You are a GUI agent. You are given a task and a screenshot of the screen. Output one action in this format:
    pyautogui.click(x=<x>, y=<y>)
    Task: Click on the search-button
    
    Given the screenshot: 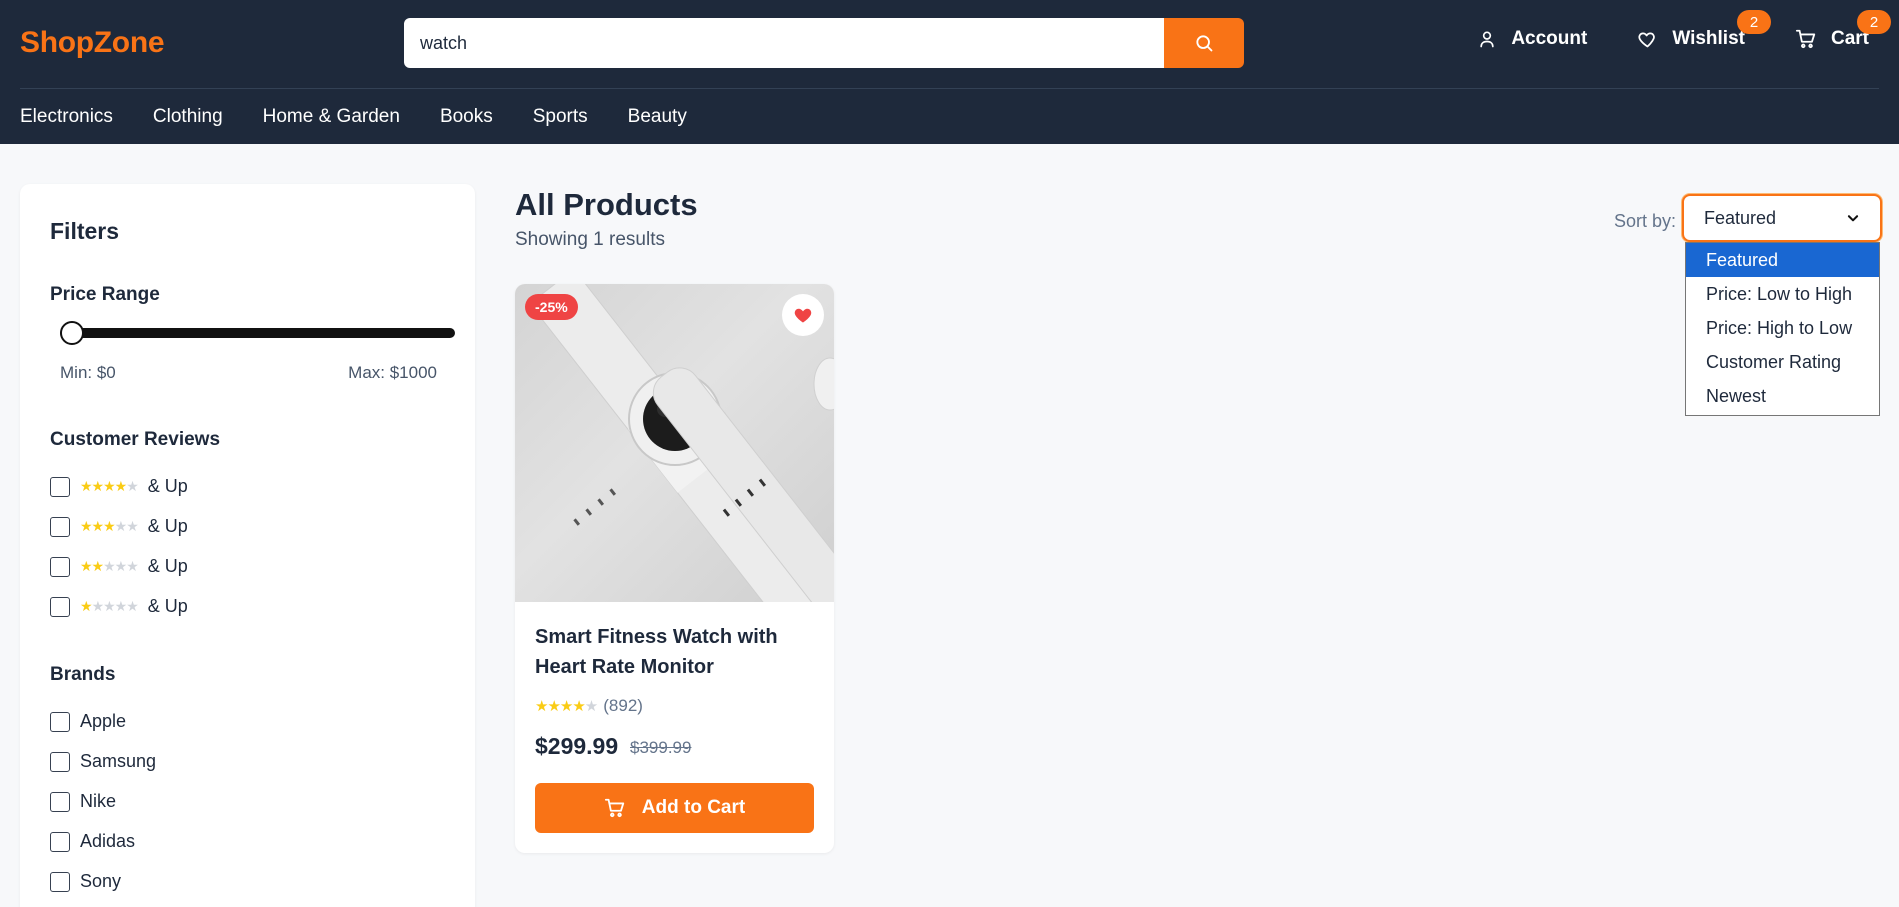 What is the action you would take?
    pyautogui.click(x=1204, y=43)
    